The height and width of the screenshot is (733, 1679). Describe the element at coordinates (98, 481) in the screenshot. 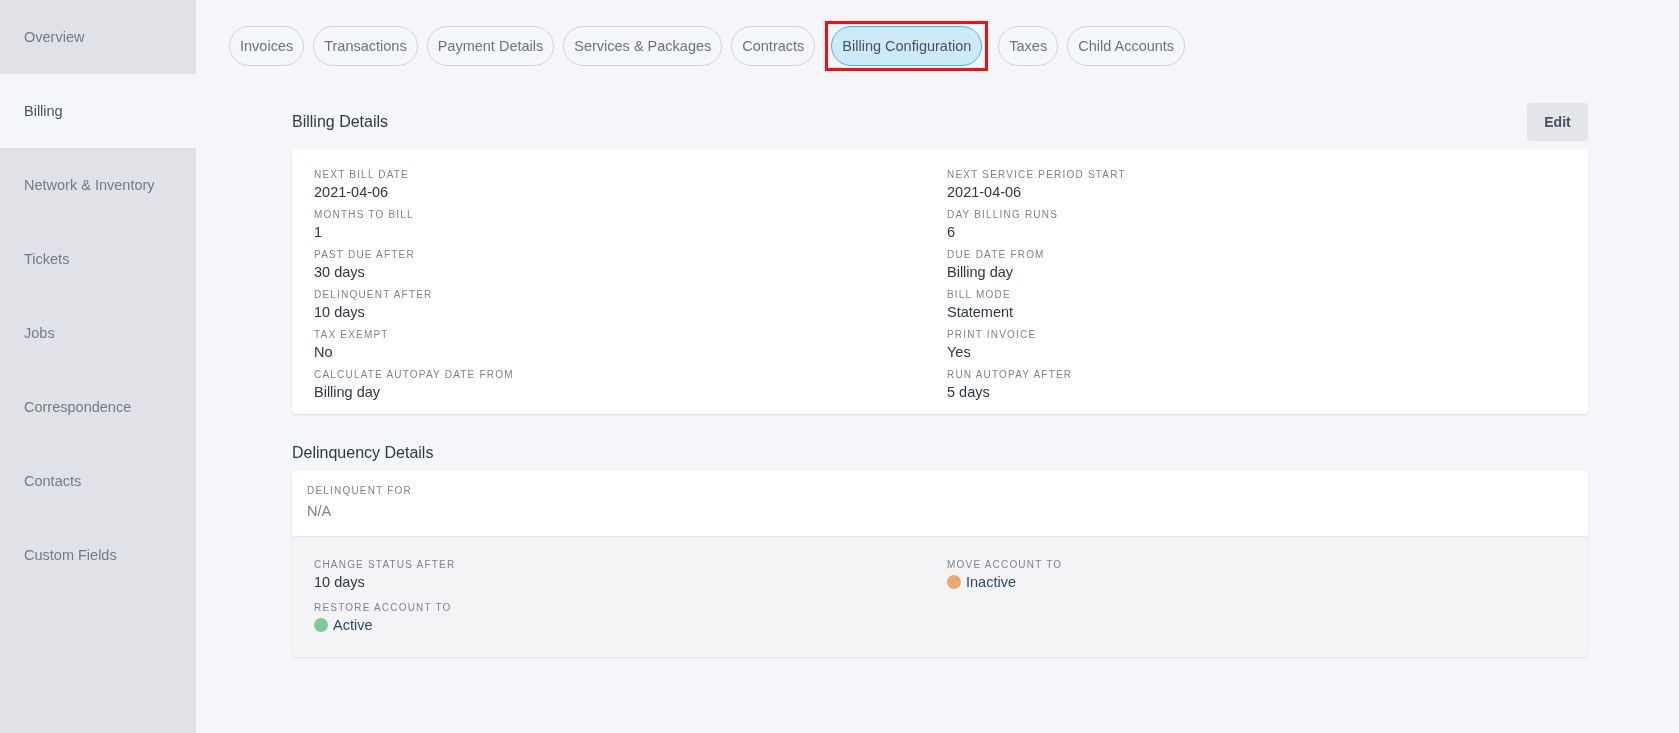

I see `sidebar-item: Contacts` at that location.